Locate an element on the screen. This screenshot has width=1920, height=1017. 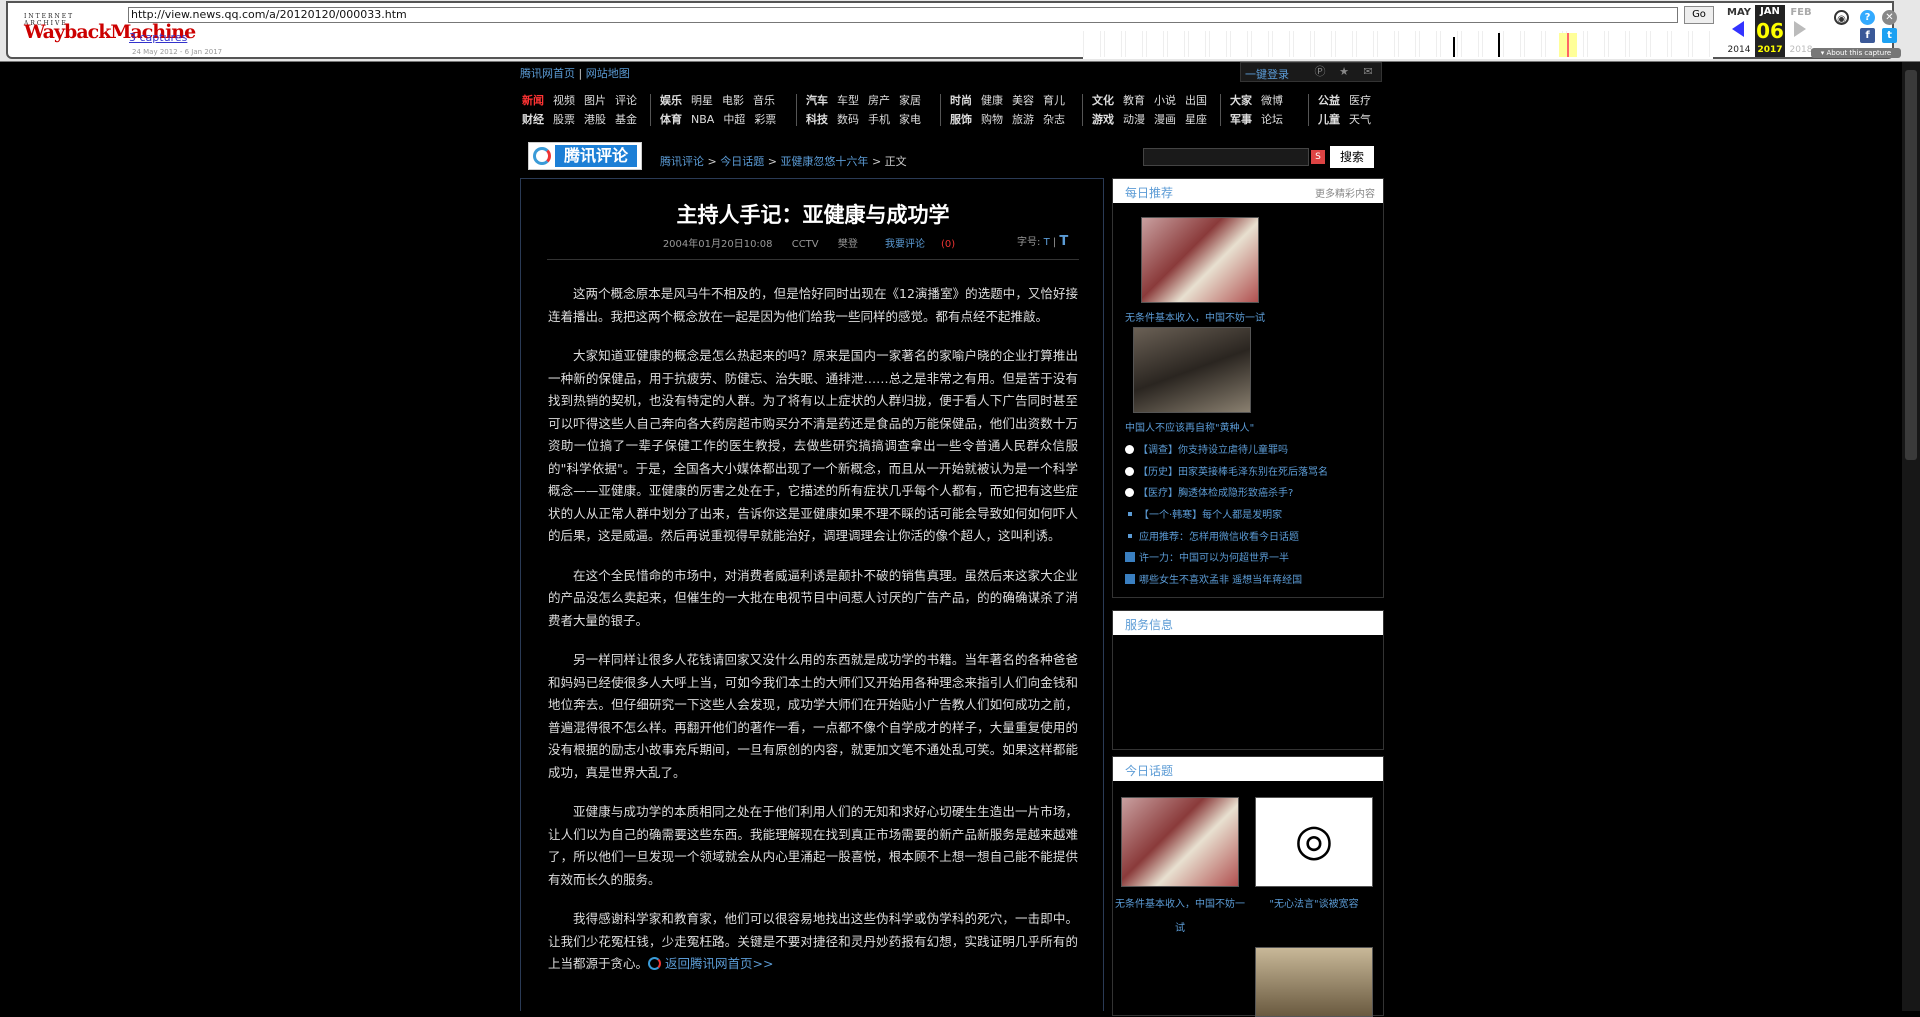
about-capture-button: ▾ About this capture is located at coordinates (1856, 53).